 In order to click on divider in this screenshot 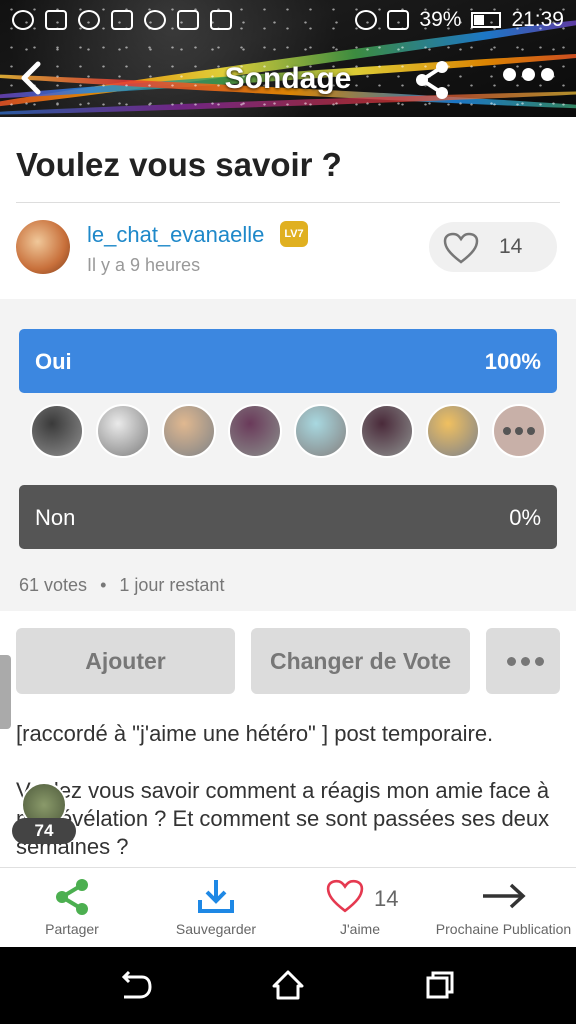, I will do `click(288, 202)`.